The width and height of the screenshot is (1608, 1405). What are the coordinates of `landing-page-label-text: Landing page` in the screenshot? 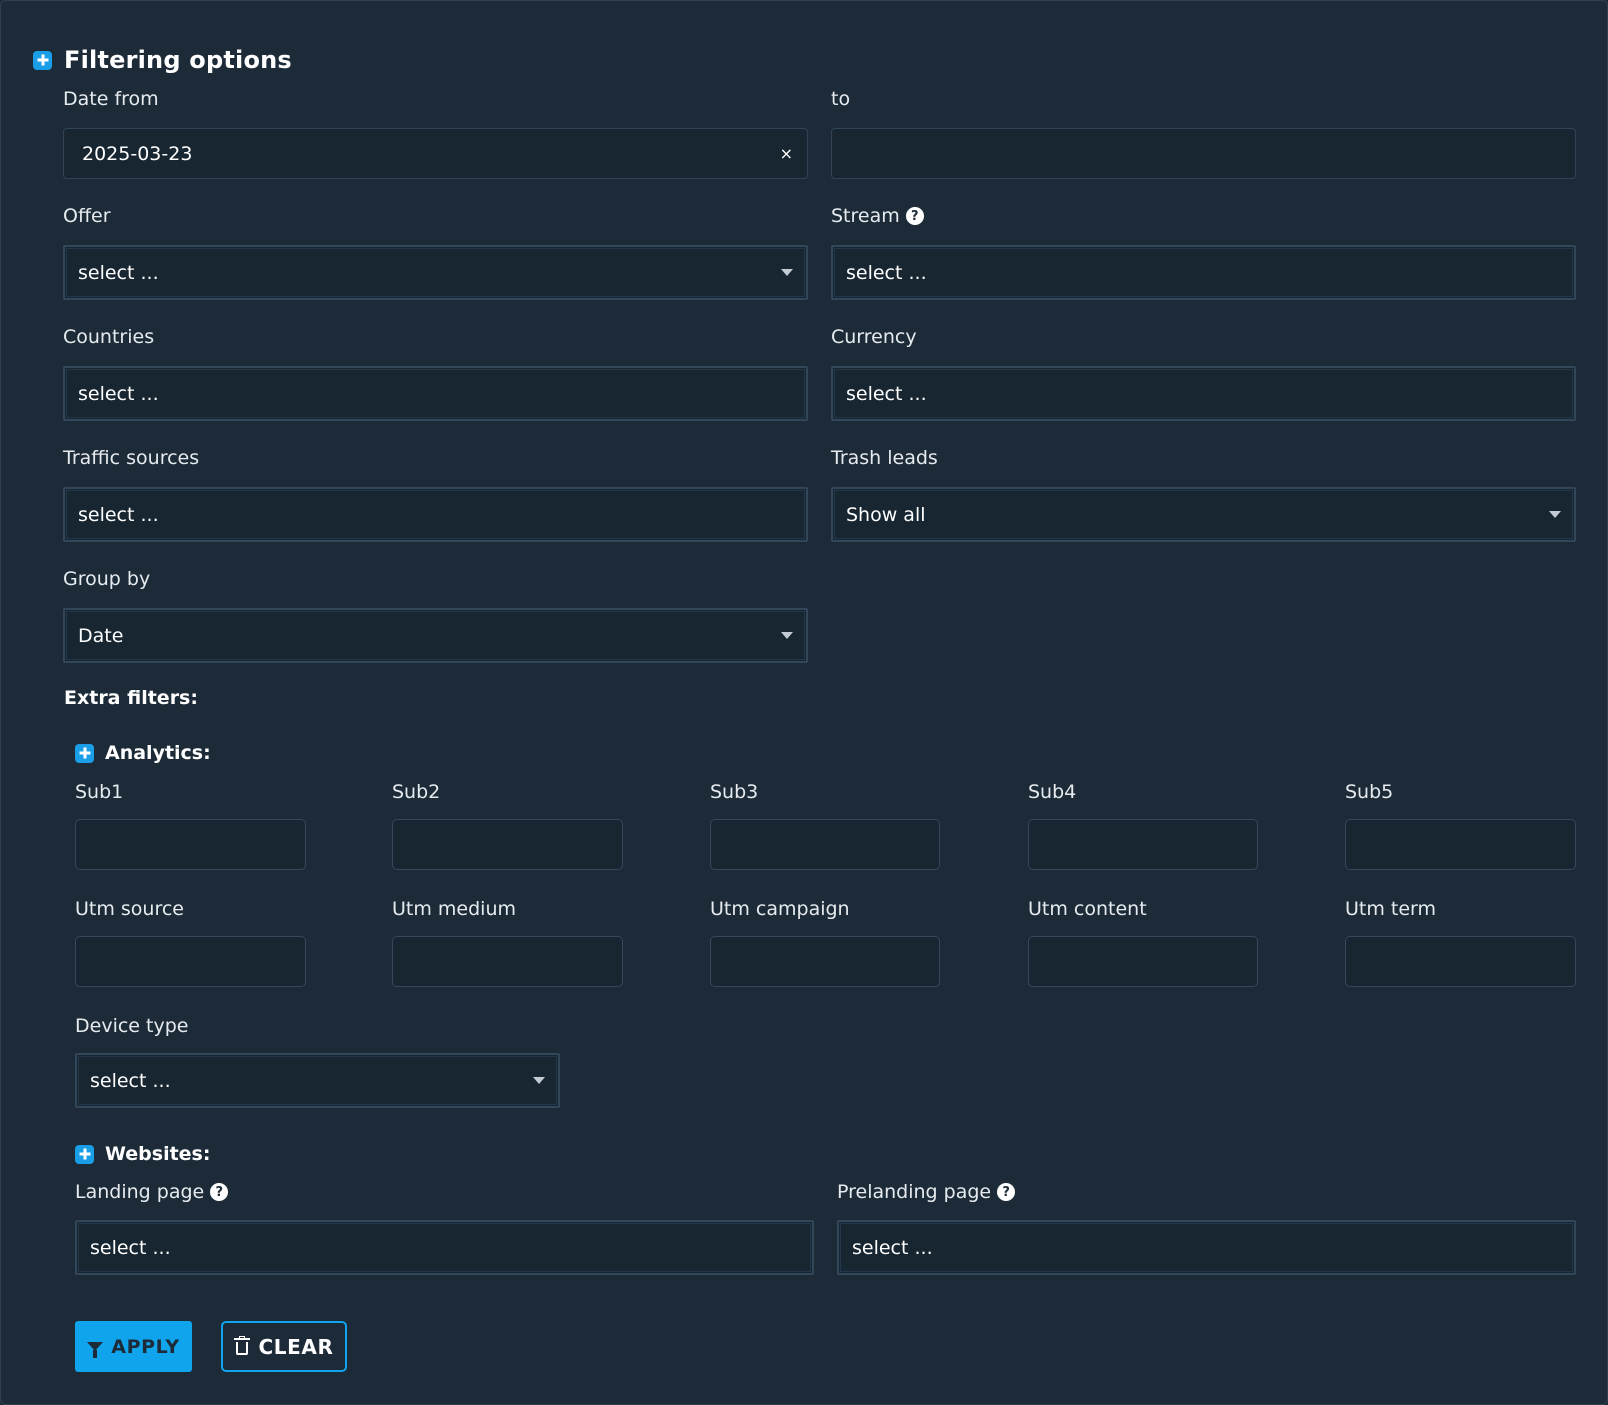 It's located at (140, 1192).